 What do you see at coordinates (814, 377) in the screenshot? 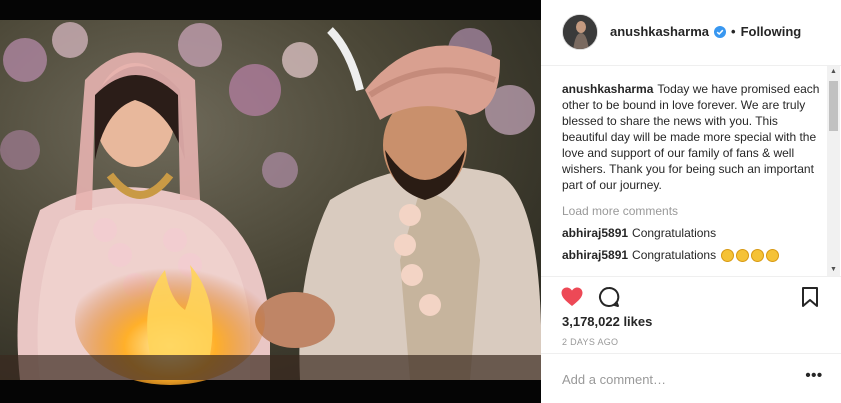
I see `more-options-icon: •••` at bounding box center [814, 377].